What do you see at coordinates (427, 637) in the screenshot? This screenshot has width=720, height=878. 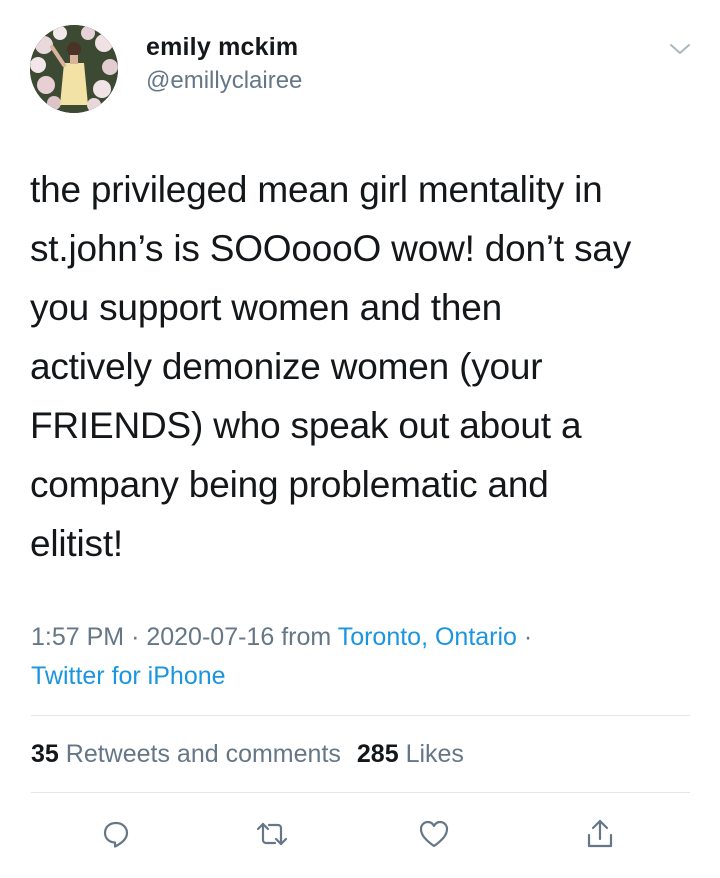 I see `location-link: Toronto, Ontario` at bounding box center [427, 637].